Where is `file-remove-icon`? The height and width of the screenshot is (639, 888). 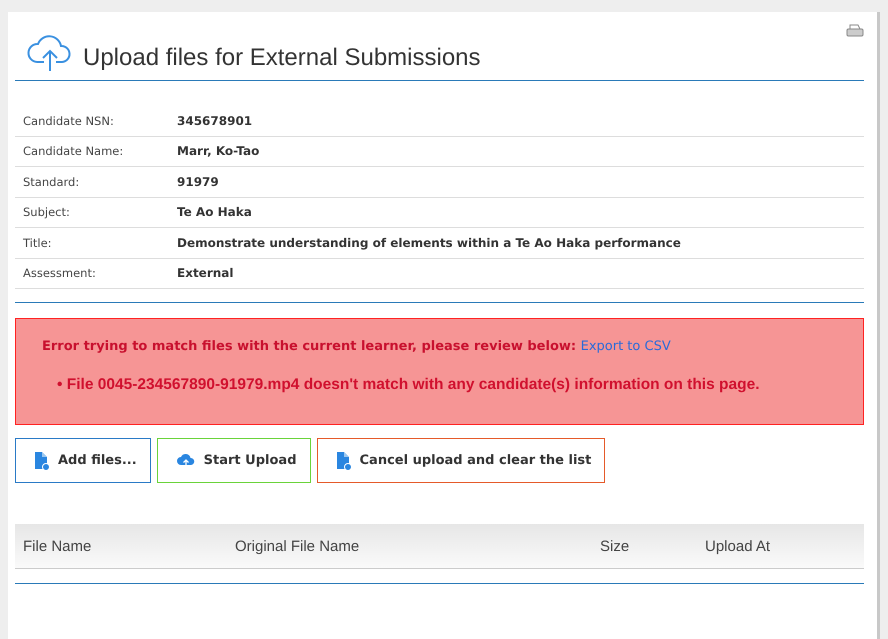
file-remove-icon is located at coordinates (344, 460).